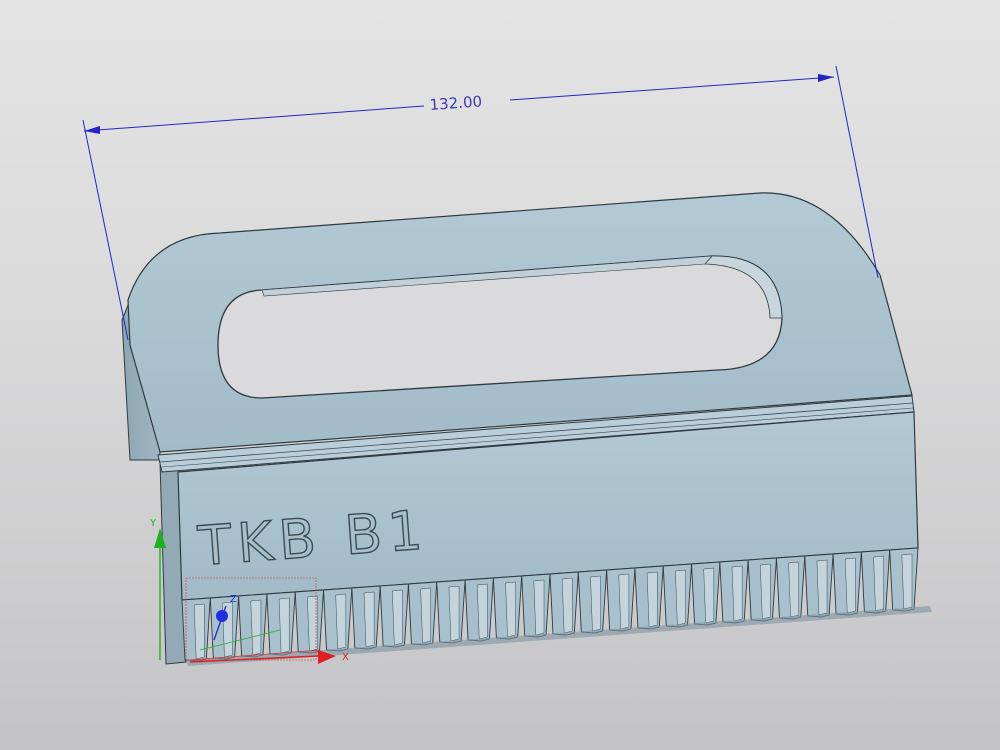  What do you see at coordinates (153, 523) in the screenshot?
I see `axis-y-label: Y` at bounding box center [153, 523].